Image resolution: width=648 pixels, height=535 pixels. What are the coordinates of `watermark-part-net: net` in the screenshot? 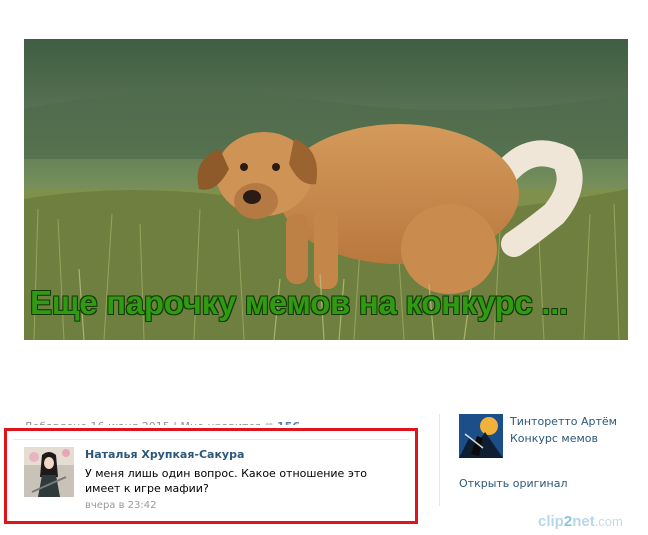 It's located at (583, 521).